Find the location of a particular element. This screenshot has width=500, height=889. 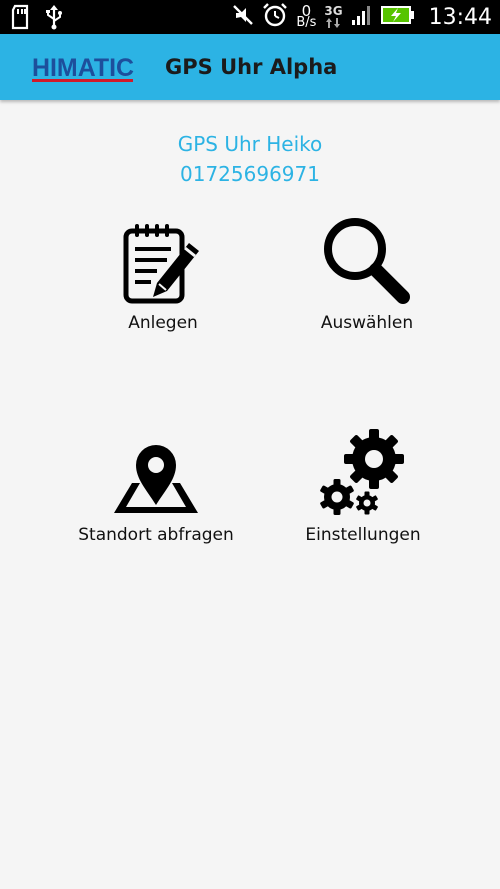

signal-strength-icon is located at coordinates (362, 17).